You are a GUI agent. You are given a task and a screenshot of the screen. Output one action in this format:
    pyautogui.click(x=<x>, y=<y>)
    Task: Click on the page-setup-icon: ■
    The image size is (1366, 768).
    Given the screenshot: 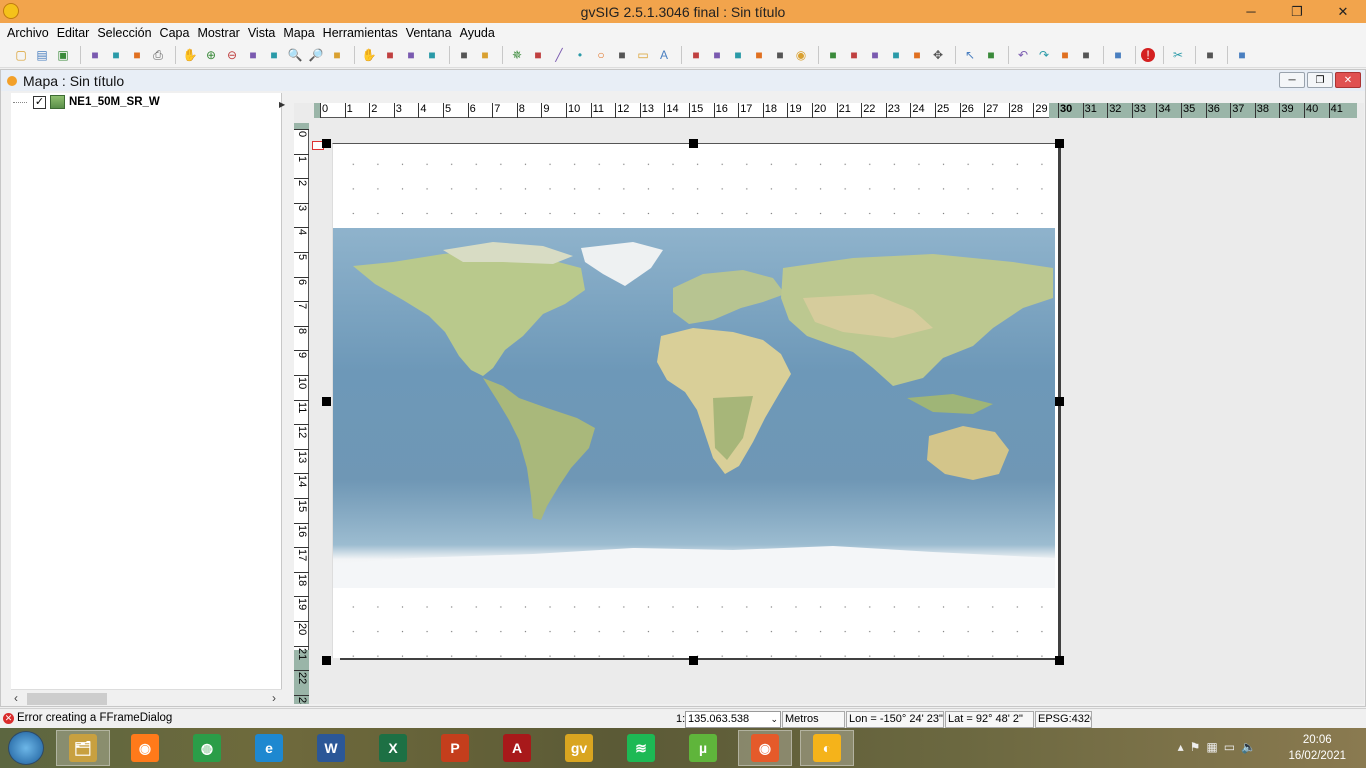 What is the action you would take?
    pyautogui.click(x=137, y=55)
    